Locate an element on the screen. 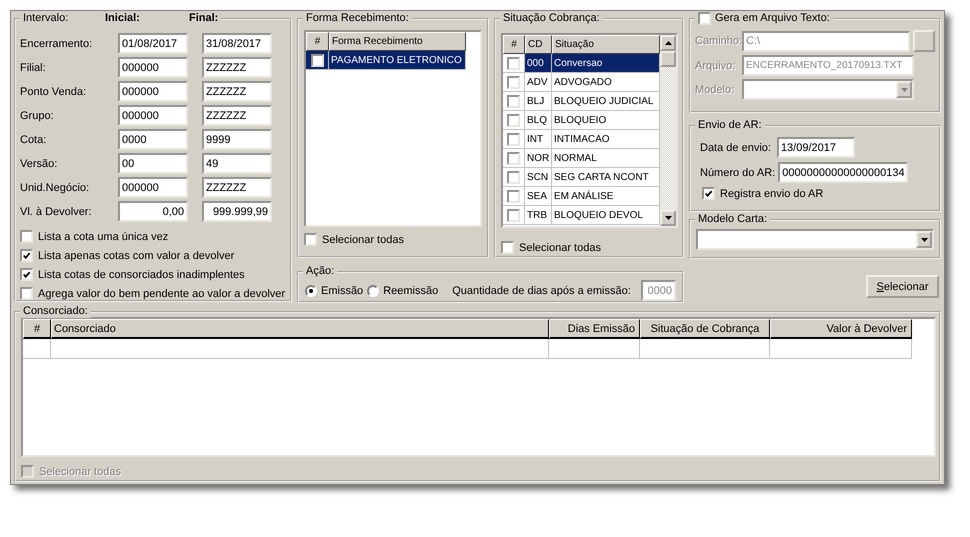  group-title: Ação: is located at coordinates (320, 271).